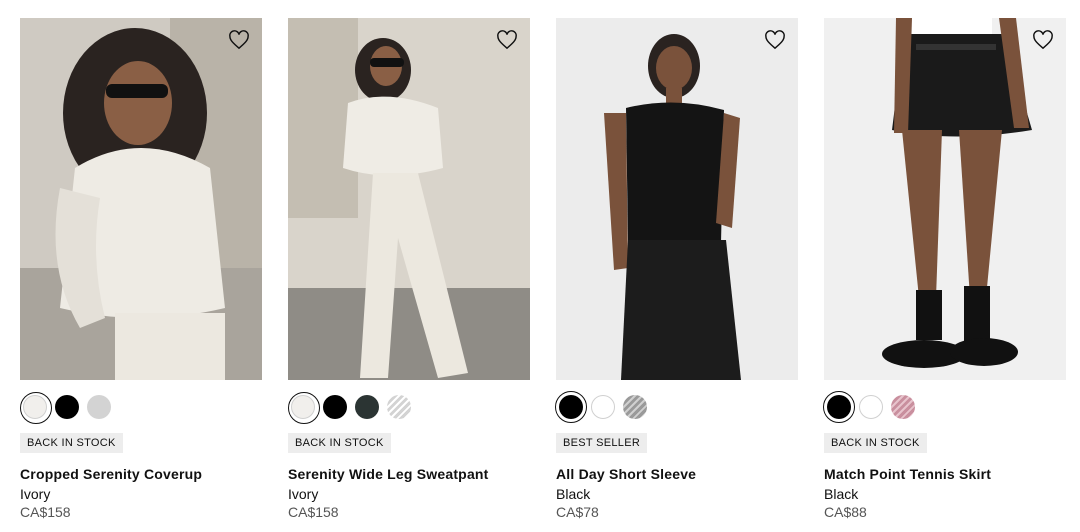 The image size is (1080, 532). I want to click on product-price: CA$78, so click(577, 512).